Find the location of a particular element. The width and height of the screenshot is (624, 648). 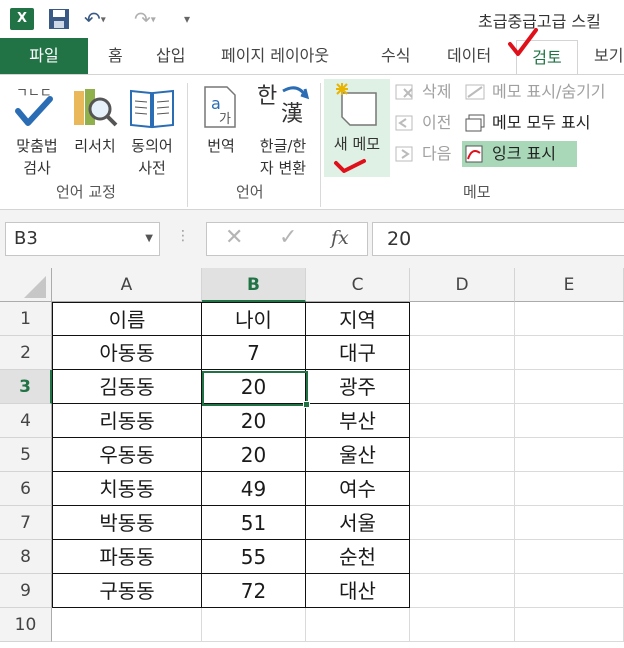

row-header-1: 1 is located at coordinates (26, 319).